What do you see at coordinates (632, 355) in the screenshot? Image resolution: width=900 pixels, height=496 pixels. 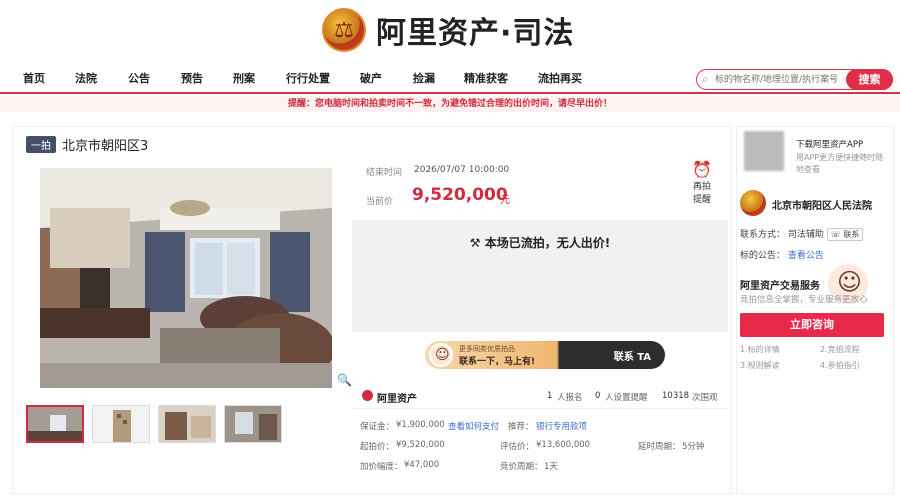 I see `contact-agent-button: 联系 TA` at bounding box center [632, 355].